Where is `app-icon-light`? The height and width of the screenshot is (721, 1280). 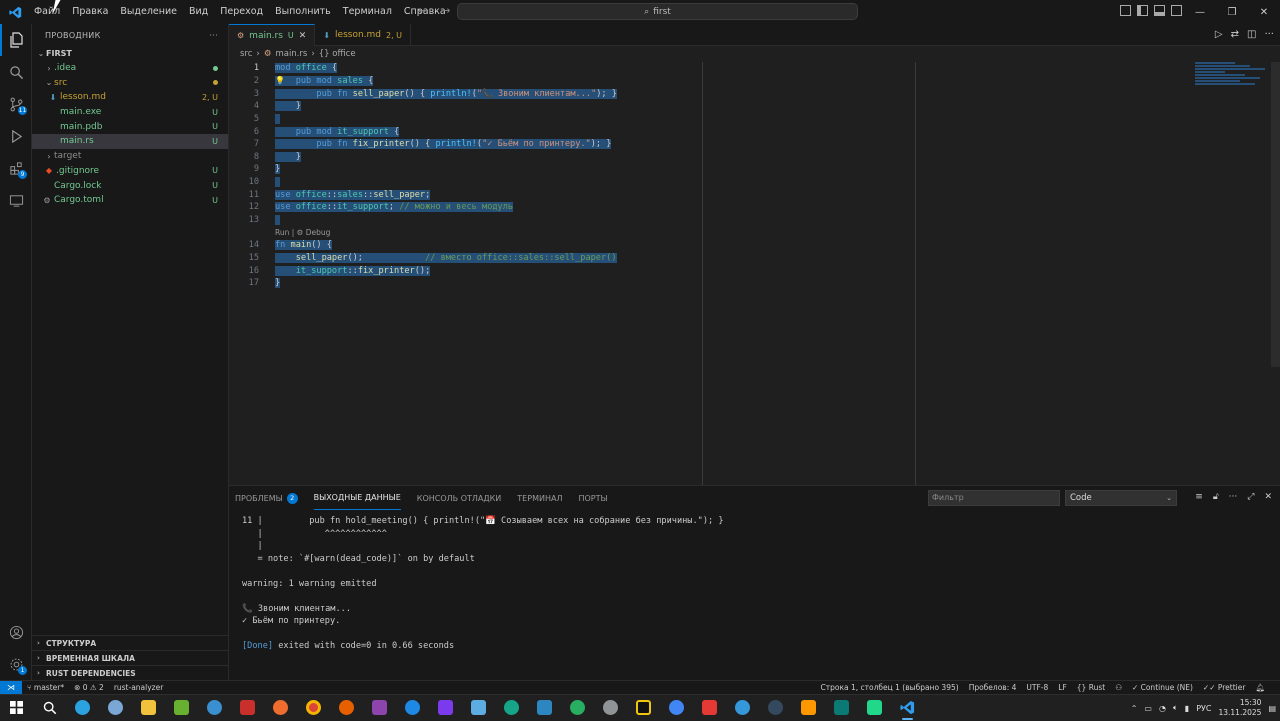 app-icon-light is located at coordinates (478, 708).